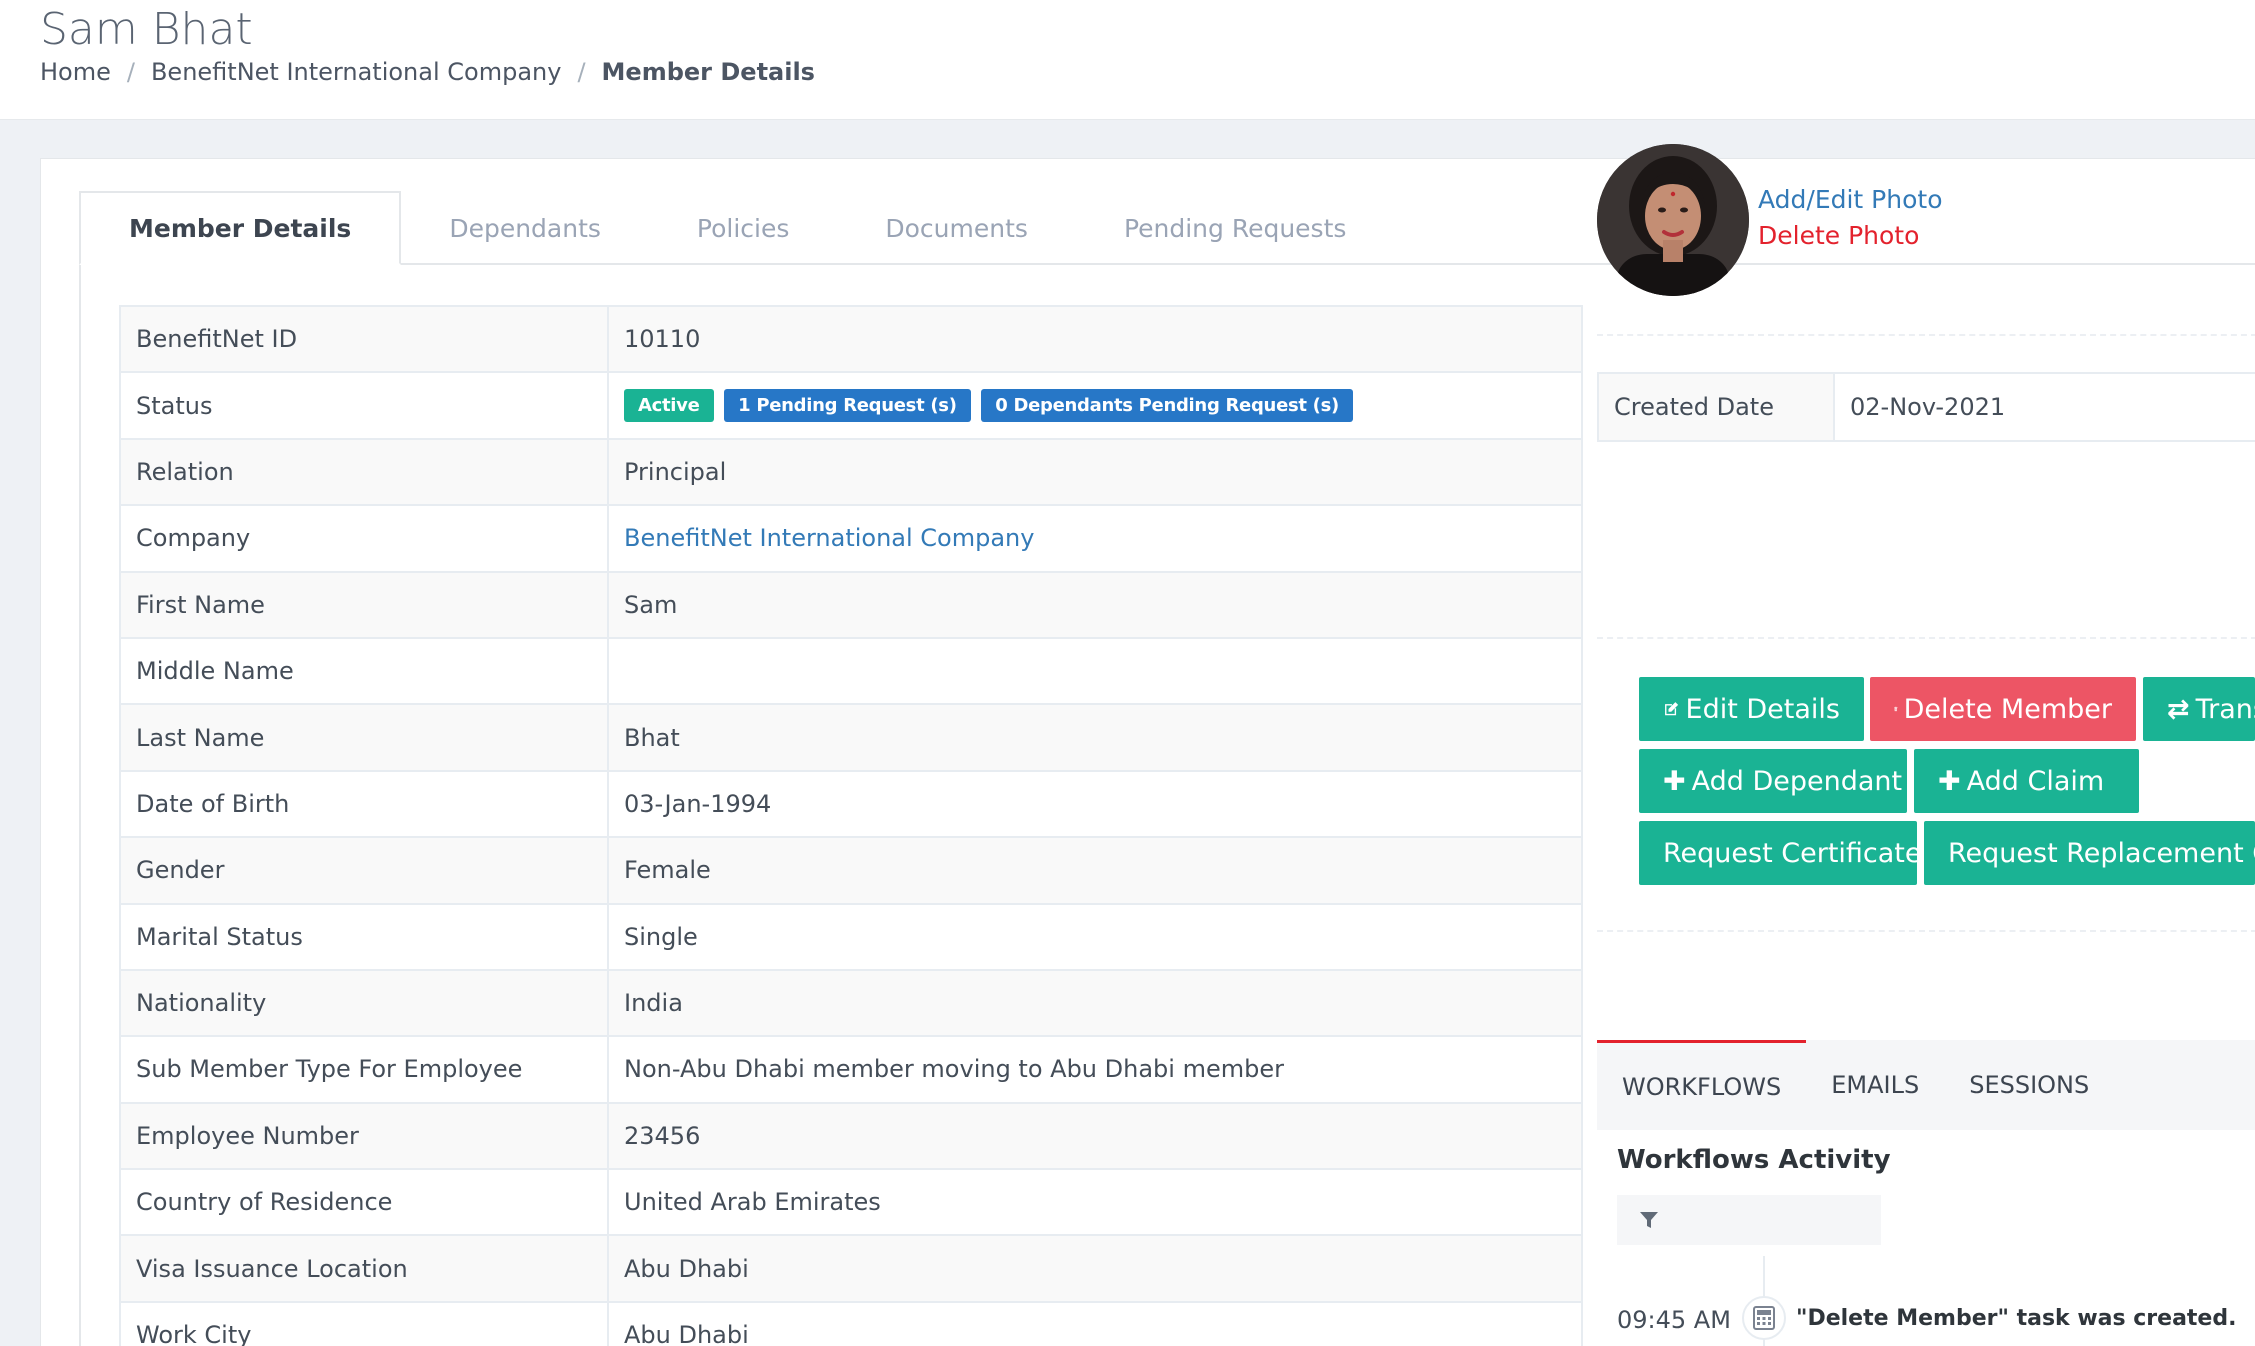 The width and height of the screenshot is (2255, 1346). What do you see at coordinates (1754, 1160) in the screenshot?
I see `activity-title: Workflows Activity` at bounding box center [1754, 1160].